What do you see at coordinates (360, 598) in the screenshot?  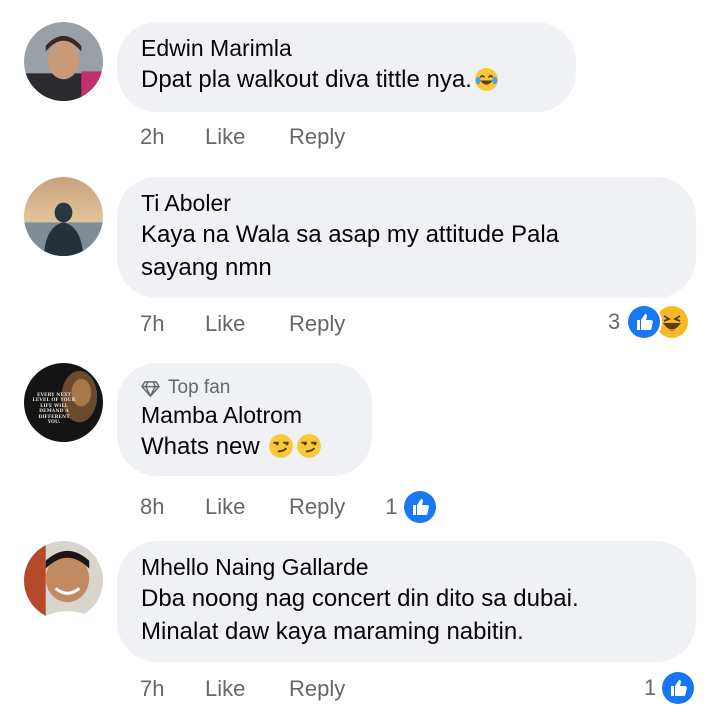 I see `comment-text-line: Dba noong nag concert din dito sa dubai.` at bounding box center [360, 598].